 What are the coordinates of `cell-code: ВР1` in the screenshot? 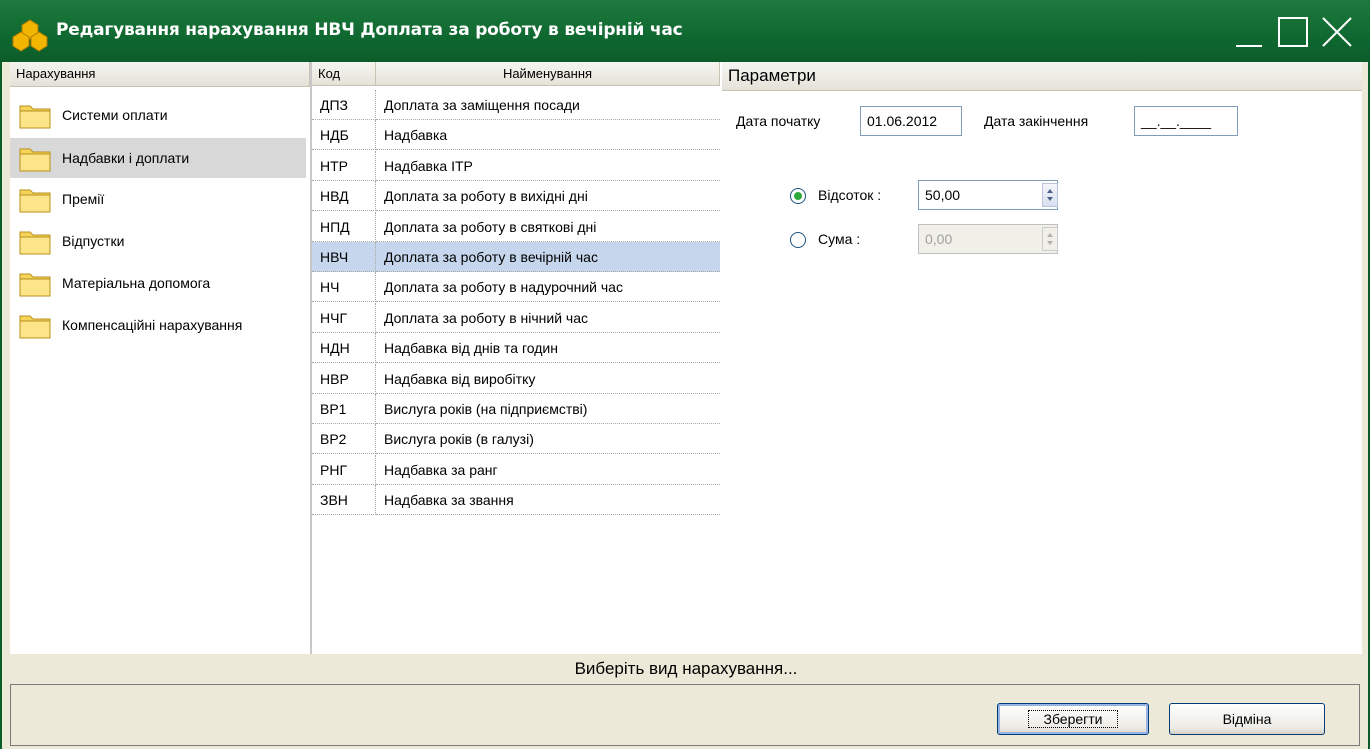 It's located at (344, 409).